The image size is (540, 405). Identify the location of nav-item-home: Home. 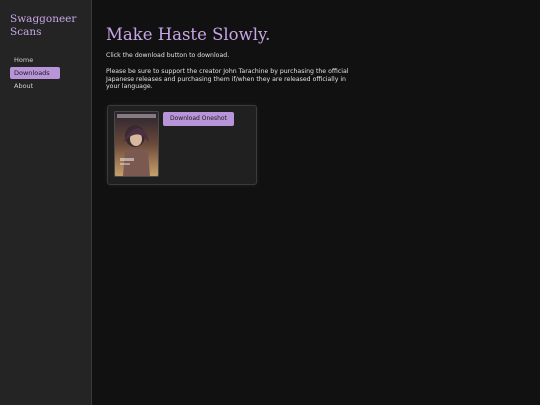
(35, 60).